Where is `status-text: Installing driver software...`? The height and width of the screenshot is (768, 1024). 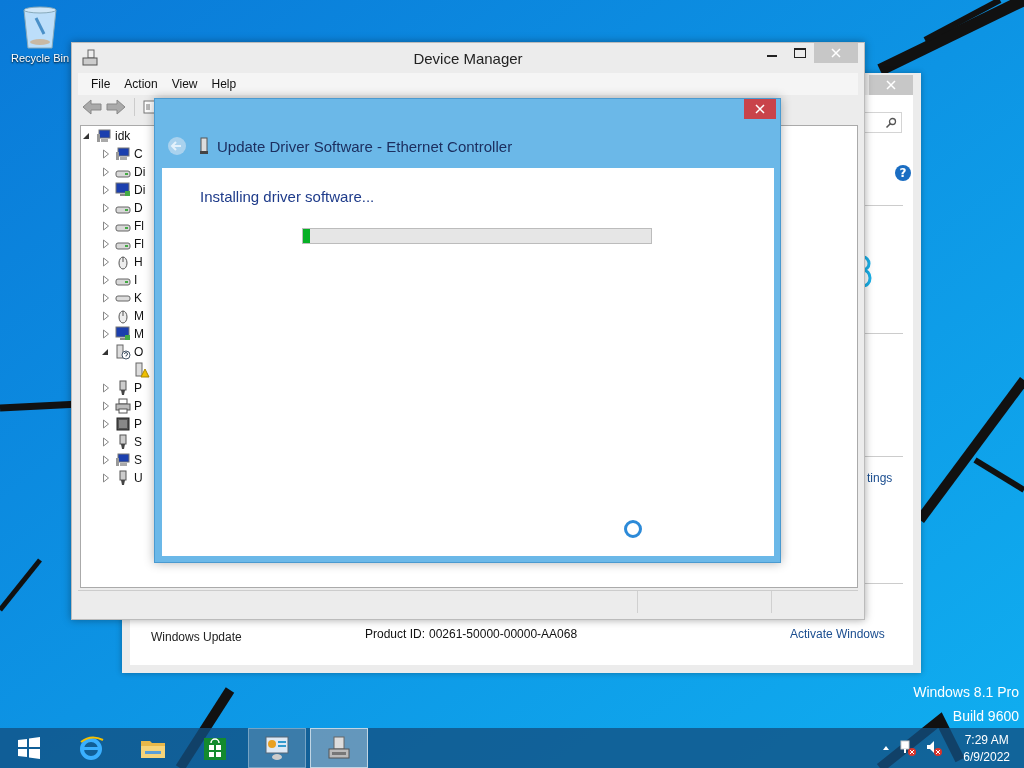 status-text: Installing driver software... is located at coordinates (287, 196).